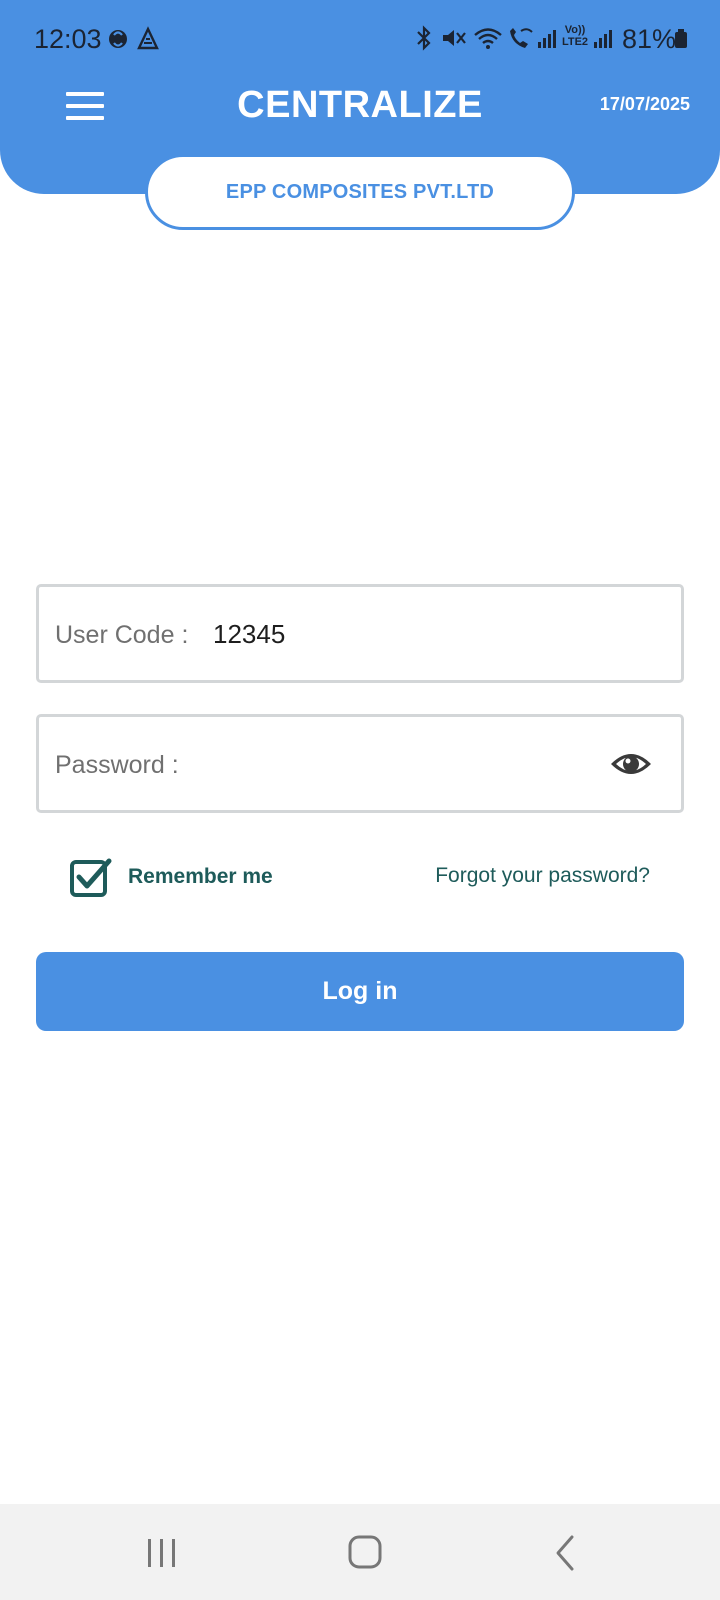 The height and width of the screenshot is (1600, 720). I want to click on back-icon, so click(566, 1553).